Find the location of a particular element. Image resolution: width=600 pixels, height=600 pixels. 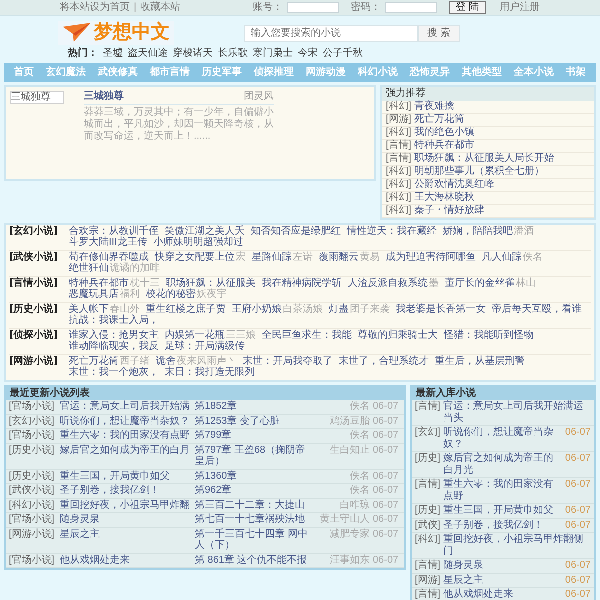

book-link: 娇娴，陪陪我吧 is located at coordinates (478, 231).